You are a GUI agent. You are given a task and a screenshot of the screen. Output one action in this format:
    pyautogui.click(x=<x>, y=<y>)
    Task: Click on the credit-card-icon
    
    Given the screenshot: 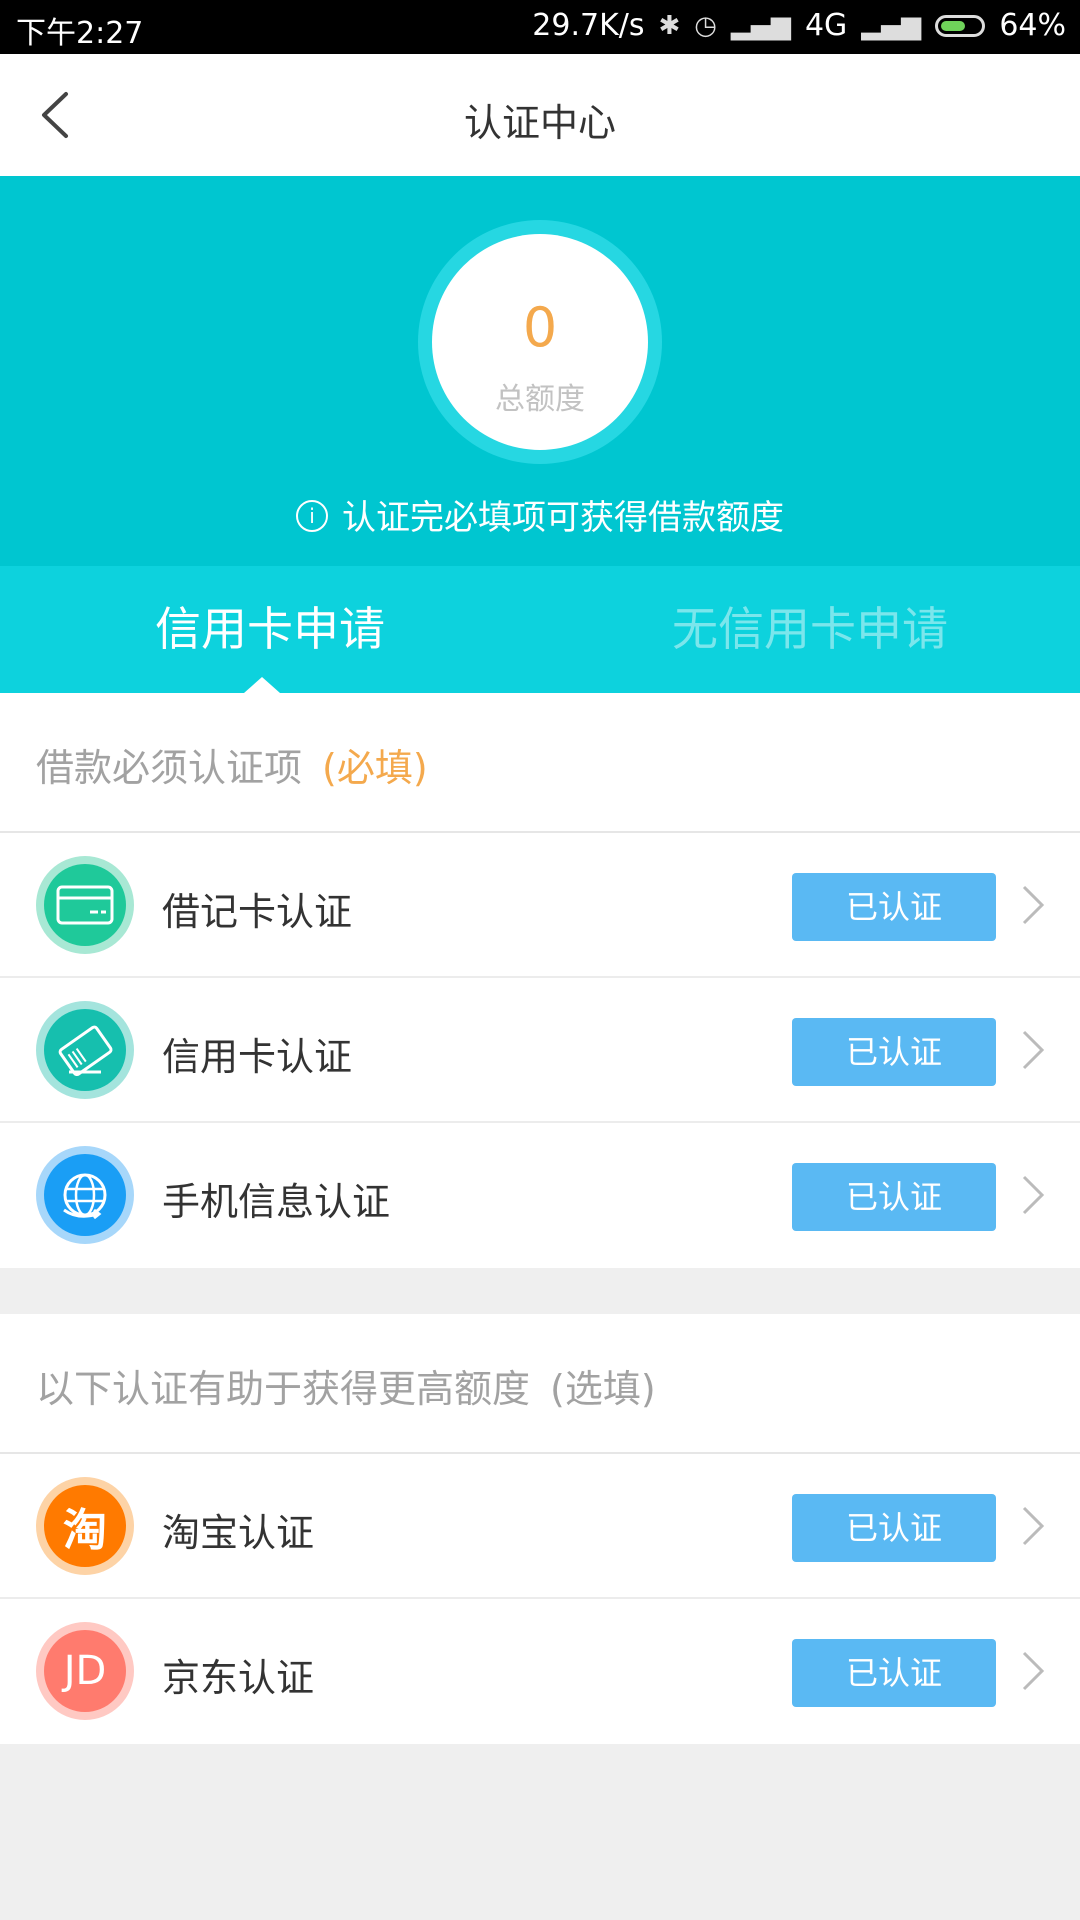 What is the action you would take?
    pyautogui.click(x=85, y=1050)
    